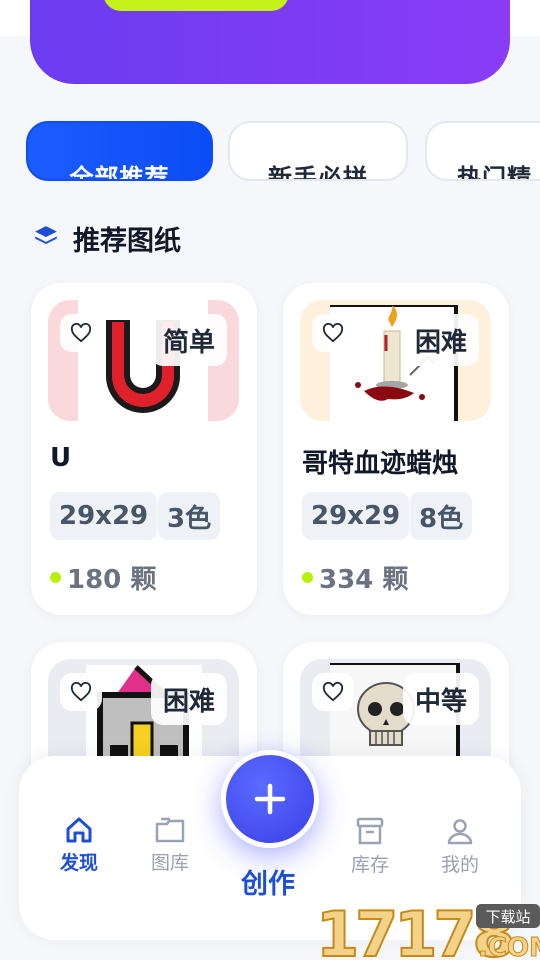 This screenshot has width=540, height=960. Describe the element at coordinates (119, 172) in the screenshot. I see `tab-label: 全部推荐` at that location.